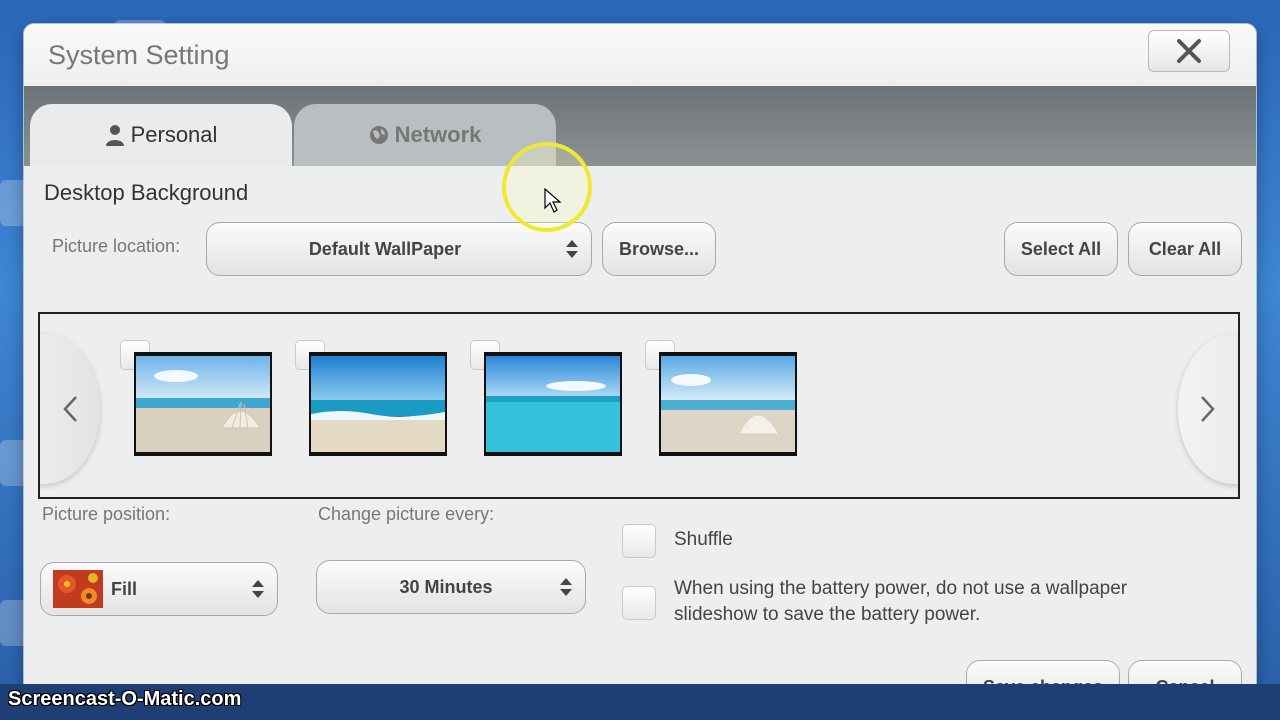  What do you see at coordinates (827, 614) in the screenshot?
I see `battery-label-line2: slideshow to save the battery power.` at bounding box center [827, 614].